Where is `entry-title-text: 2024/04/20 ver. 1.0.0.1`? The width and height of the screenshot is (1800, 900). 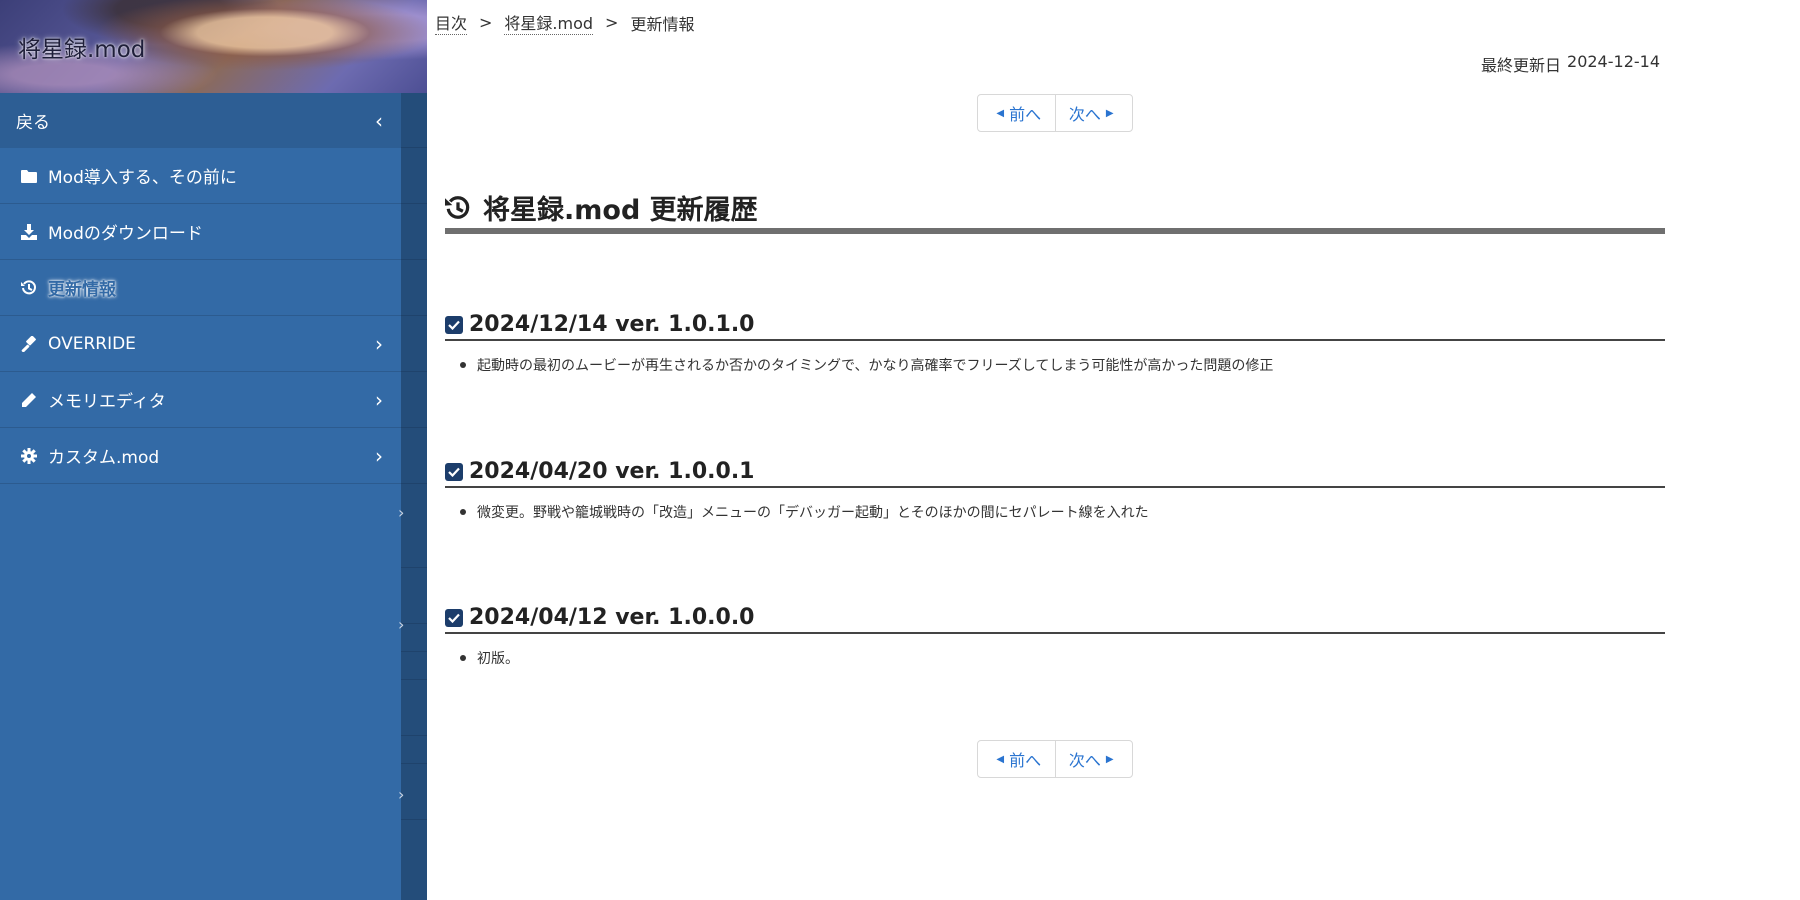
entry-title-text: 2024/04/20 ver. 1.0.0.1 is located at coordinates (612, 471).